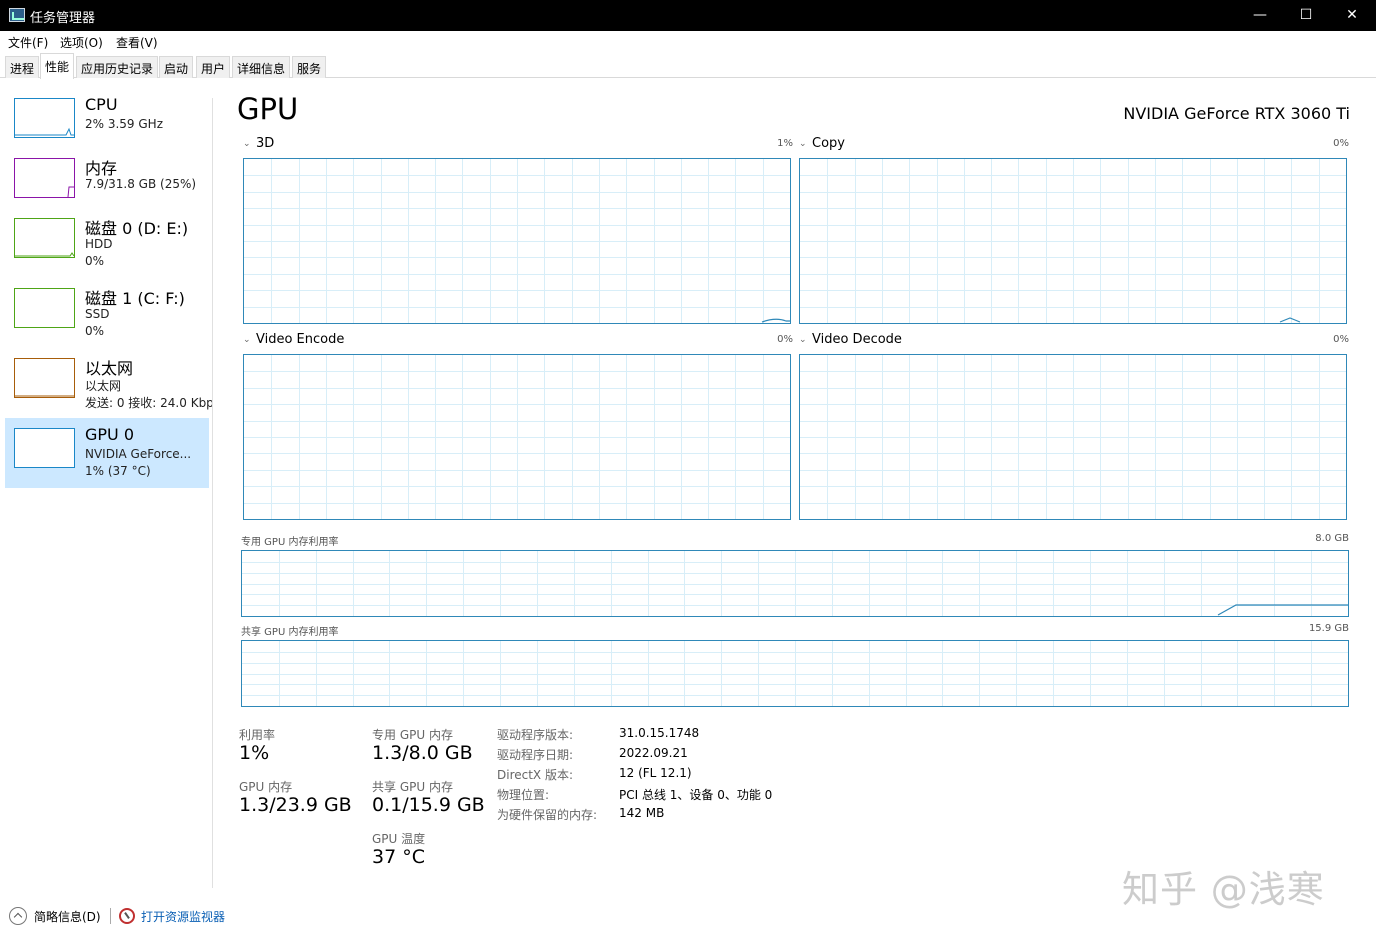 The height and width of the screenshot is (941, 1376). Describe the element at coordinates (97, 314) in the screenshot. I see `sidebar-item-sub: SSD` at that location.